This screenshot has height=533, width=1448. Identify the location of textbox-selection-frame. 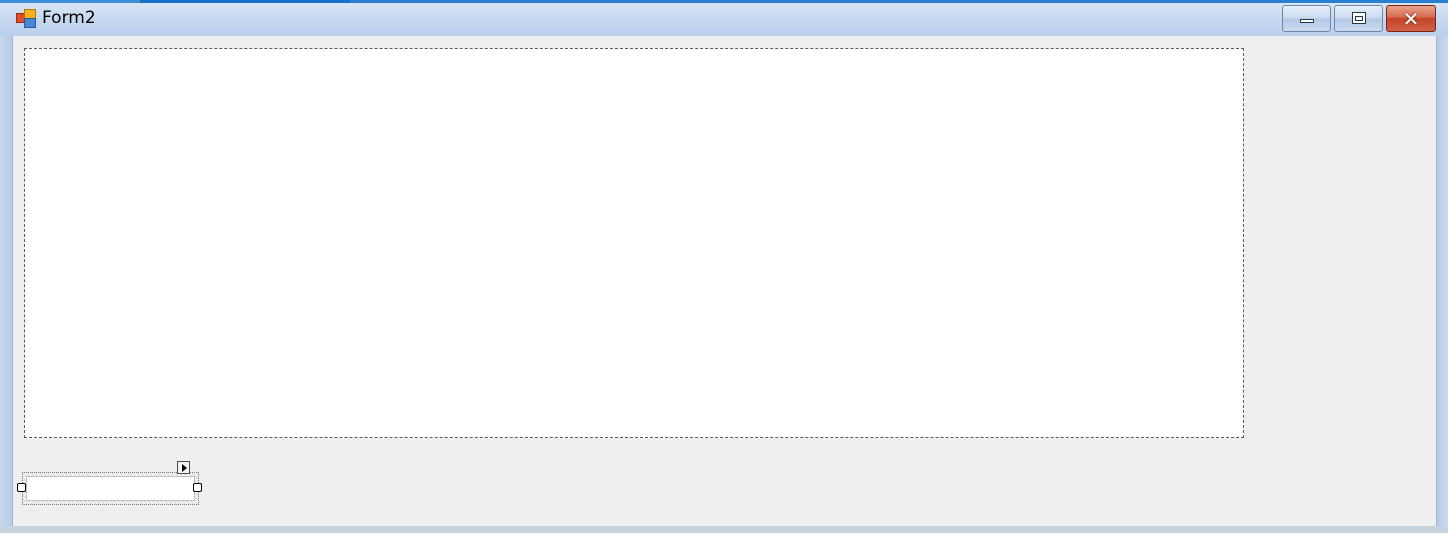
(110, 488).